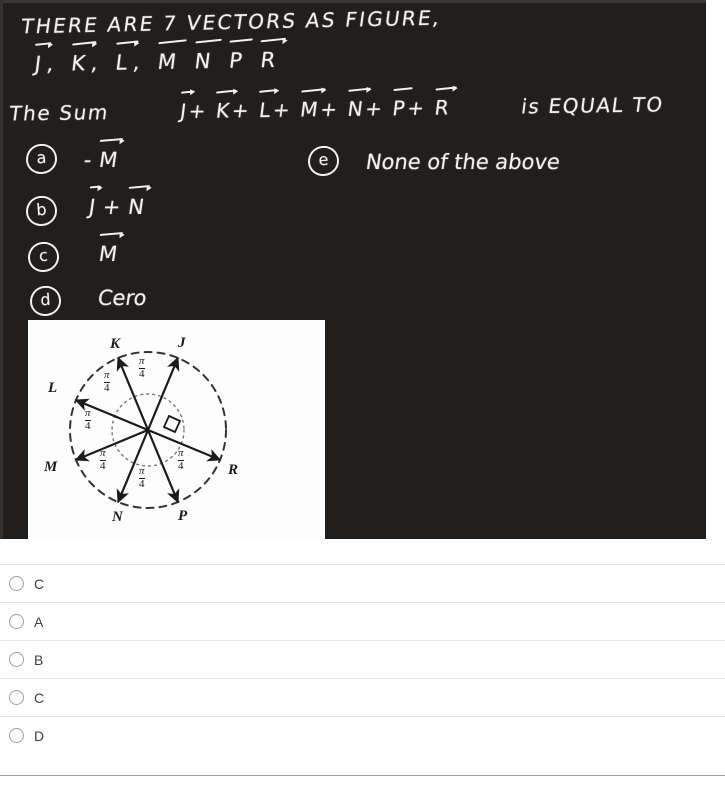 Image resolution: width=725 pixels, height=792 pixels. Describe the element at coordinates (182, 343) in the screenshot. I see `figure-label-j: J` at that location.